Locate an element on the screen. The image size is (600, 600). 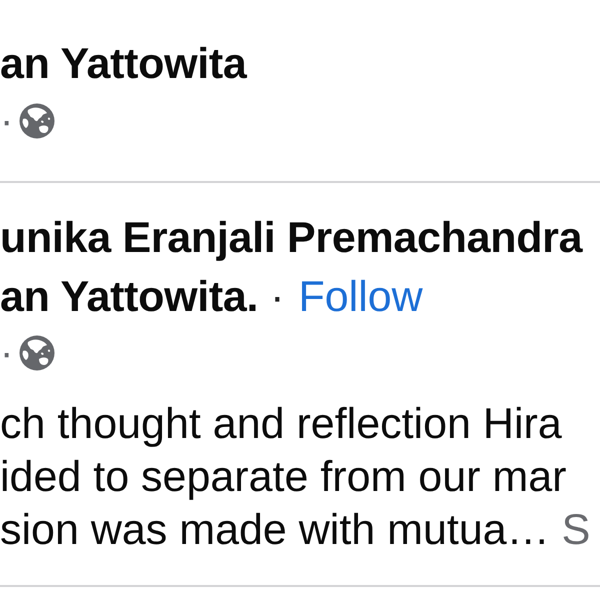
follow-link: Follow is located at coordinates (360, 297).